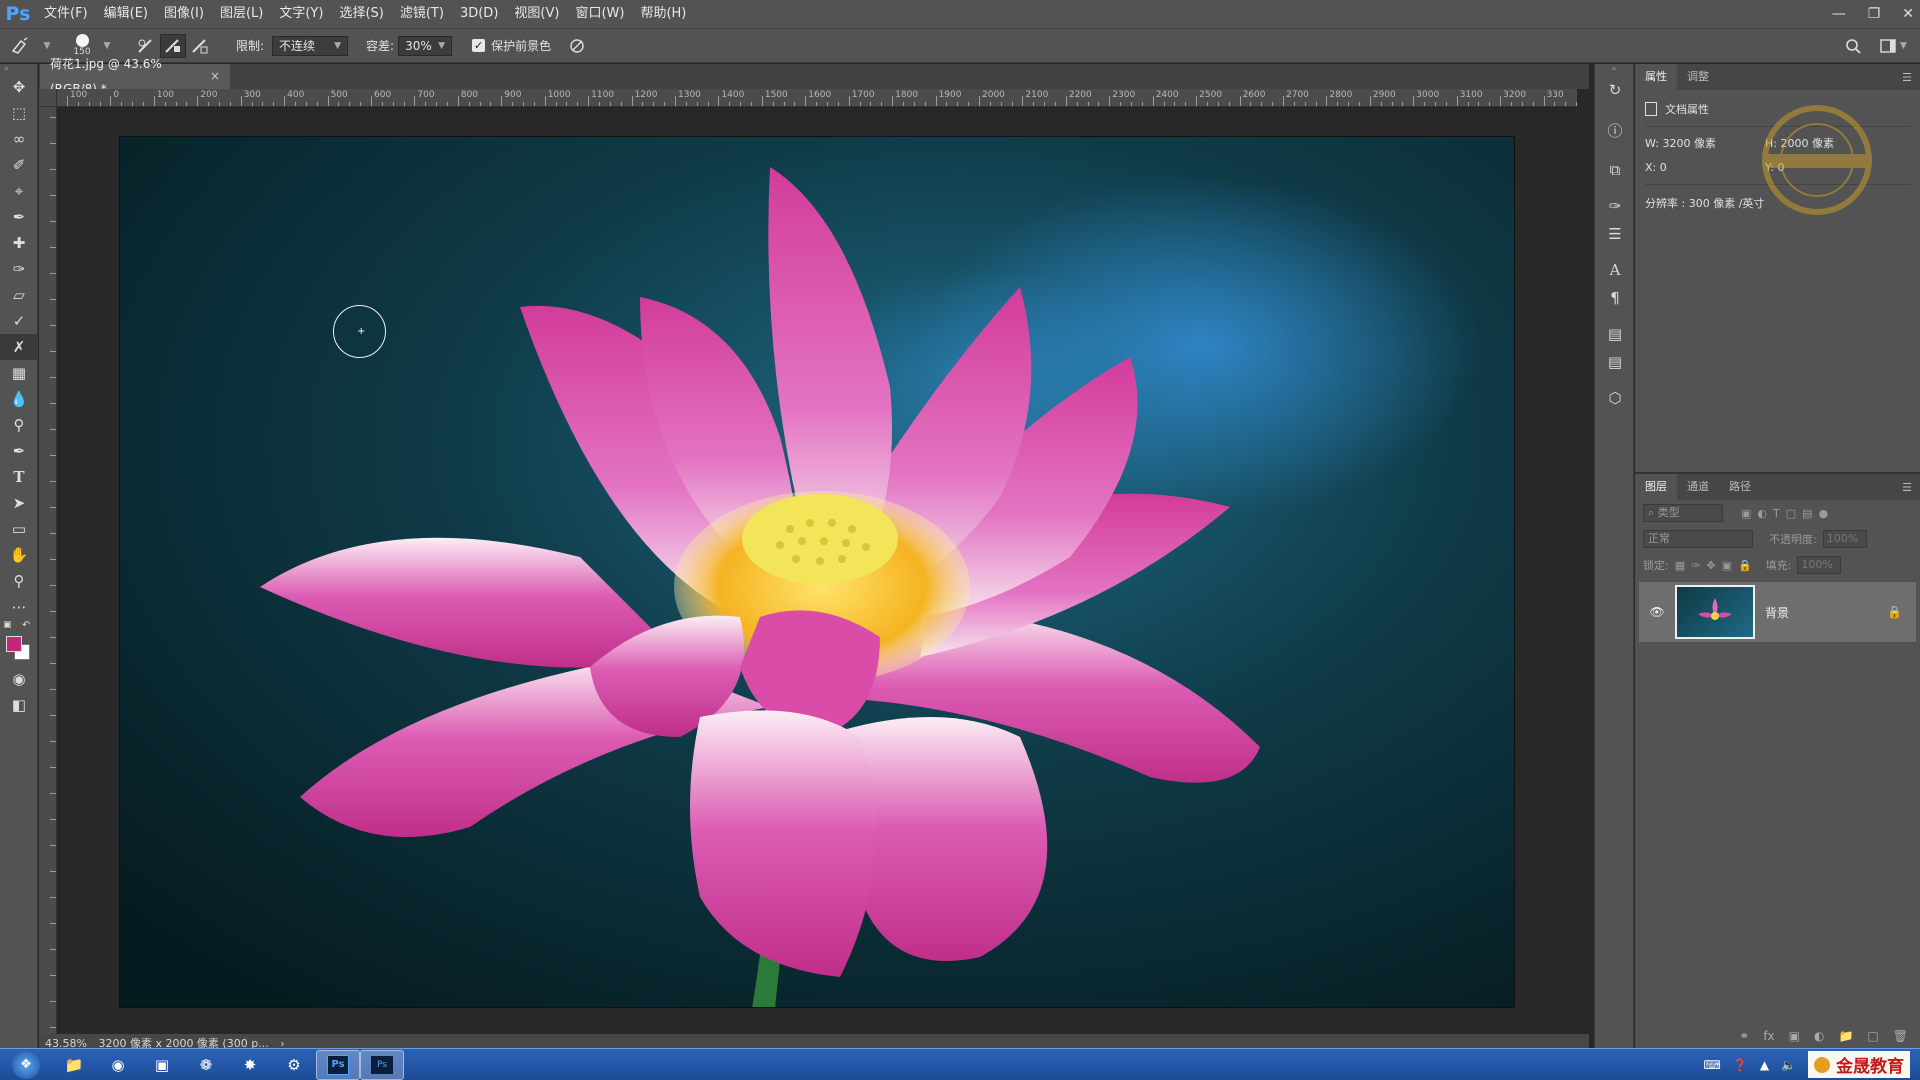  Describe the element at coordinates (162, 1065) in the screenshot. I see `app-icon: ▣` at that location.